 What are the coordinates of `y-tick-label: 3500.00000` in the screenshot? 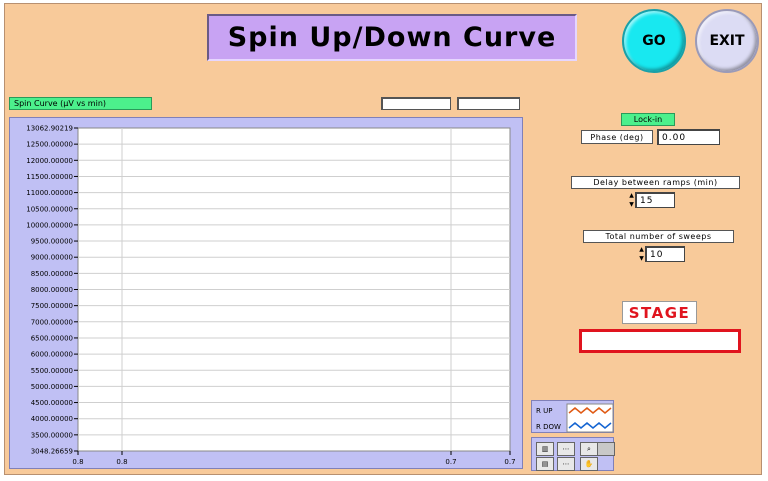 It's located at (52, 435).